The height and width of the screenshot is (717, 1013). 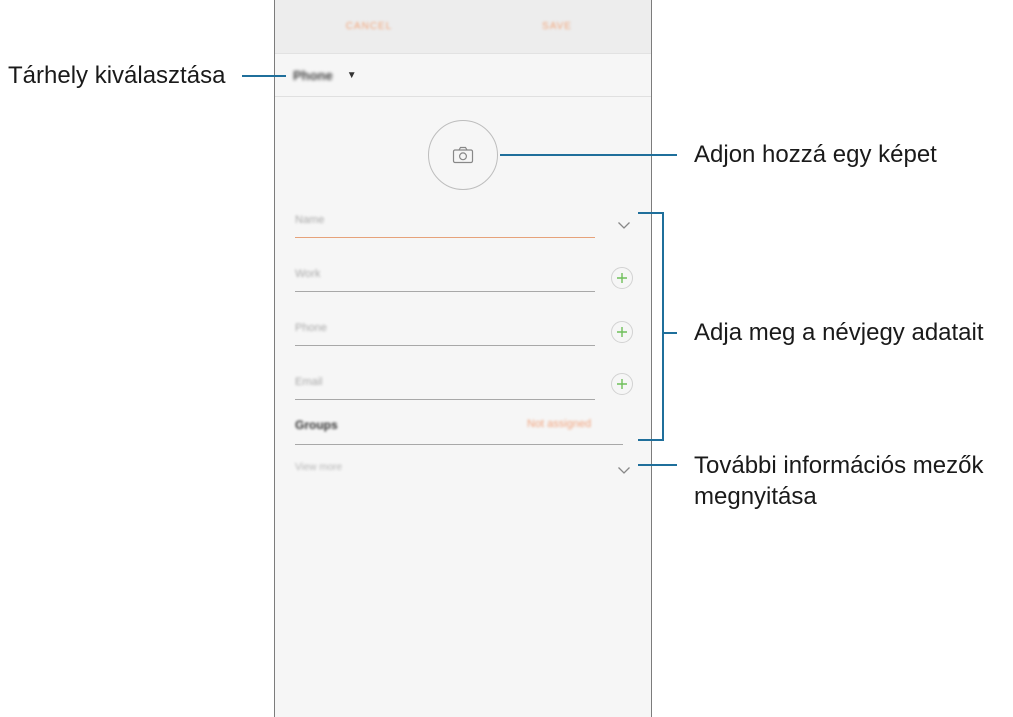 What do you see at coordinates (651, 326) in the screenshot?
I see `details-bracket` at bounding box center [651, 326].